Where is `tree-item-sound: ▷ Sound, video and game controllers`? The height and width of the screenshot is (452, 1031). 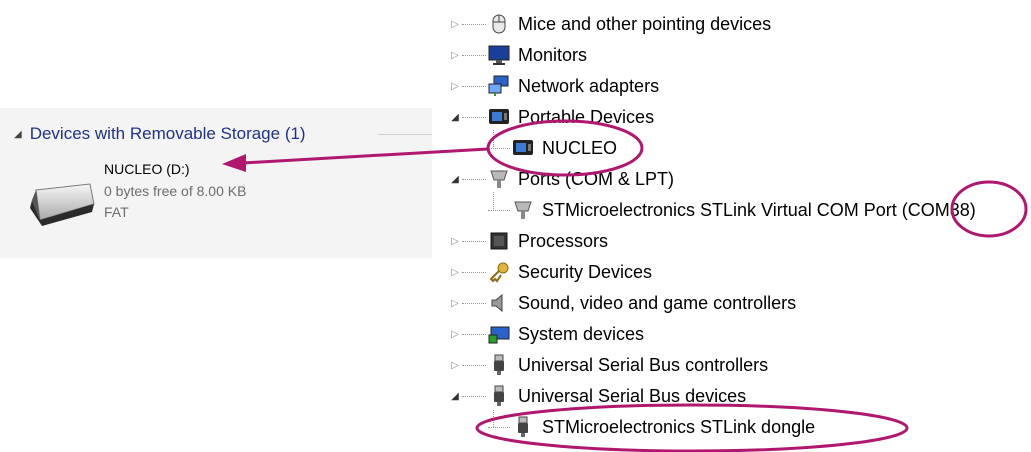
tree-item-sound: ▷ Sound, video and game controllers is located at coordinates (623, 303).